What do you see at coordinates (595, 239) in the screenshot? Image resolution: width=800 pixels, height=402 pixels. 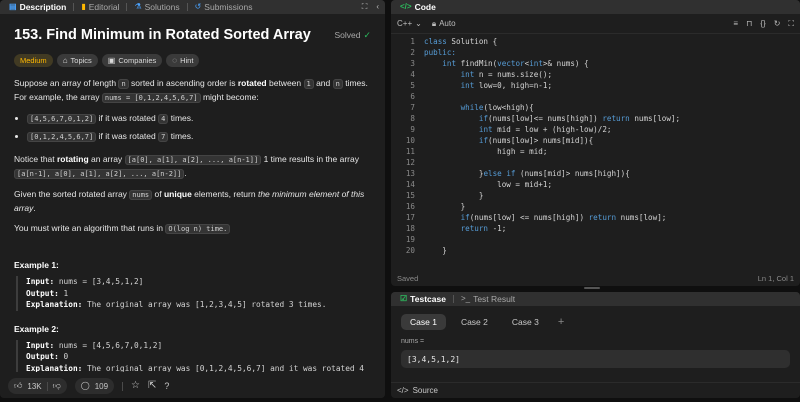 I see `code-line: 19` at bounding box center [595, 239].